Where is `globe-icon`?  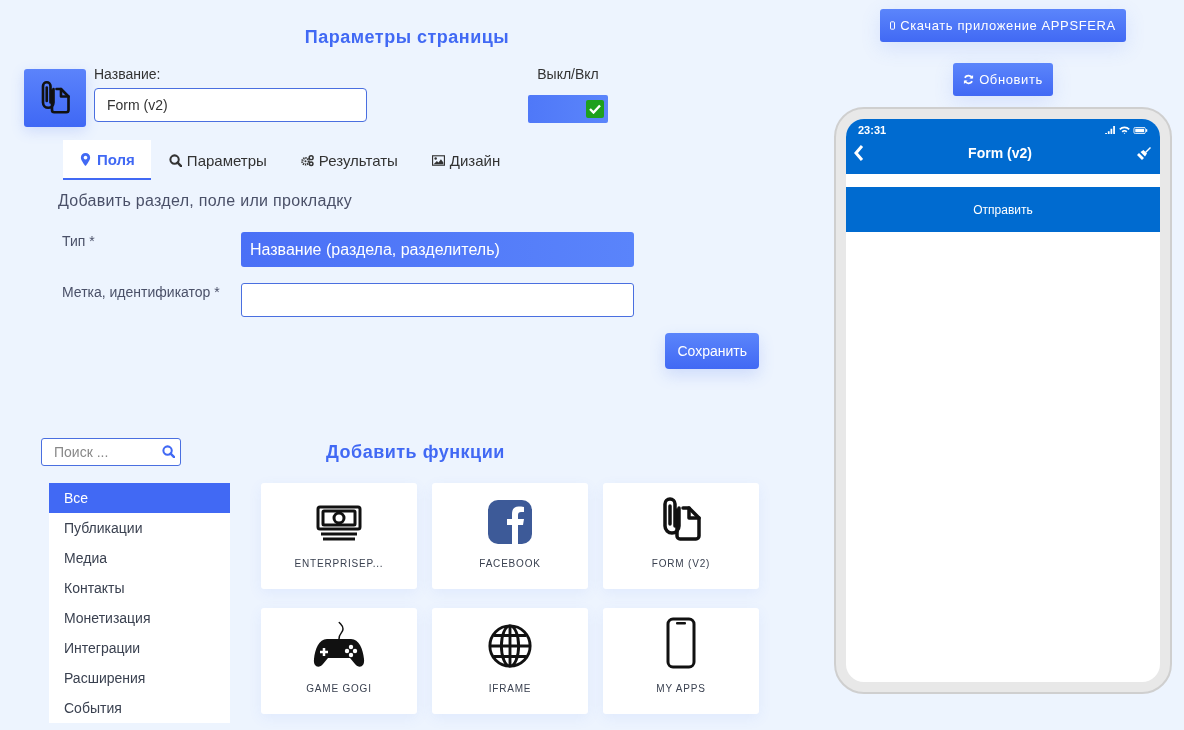 globe-icon is located at coordinates (510, 646).